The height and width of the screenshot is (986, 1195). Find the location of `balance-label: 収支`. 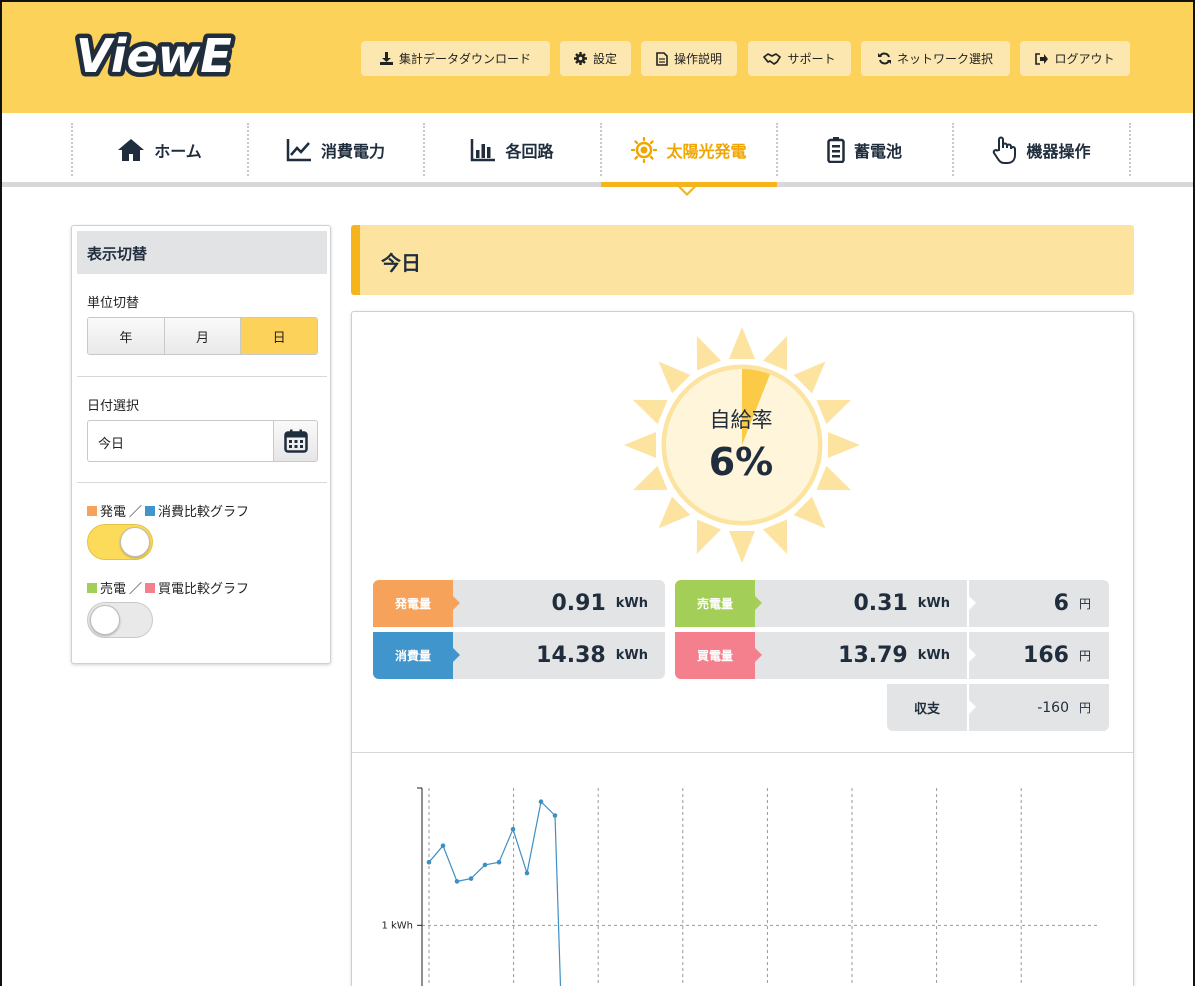

balance-label: 収支 is located at coordinates (926, 709).